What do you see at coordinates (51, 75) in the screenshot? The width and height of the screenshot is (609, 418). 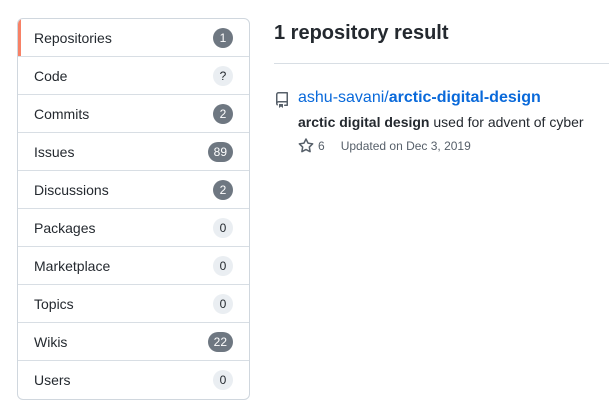 I see `sidebar-item-label: Code` at bounding box center [51, 75].